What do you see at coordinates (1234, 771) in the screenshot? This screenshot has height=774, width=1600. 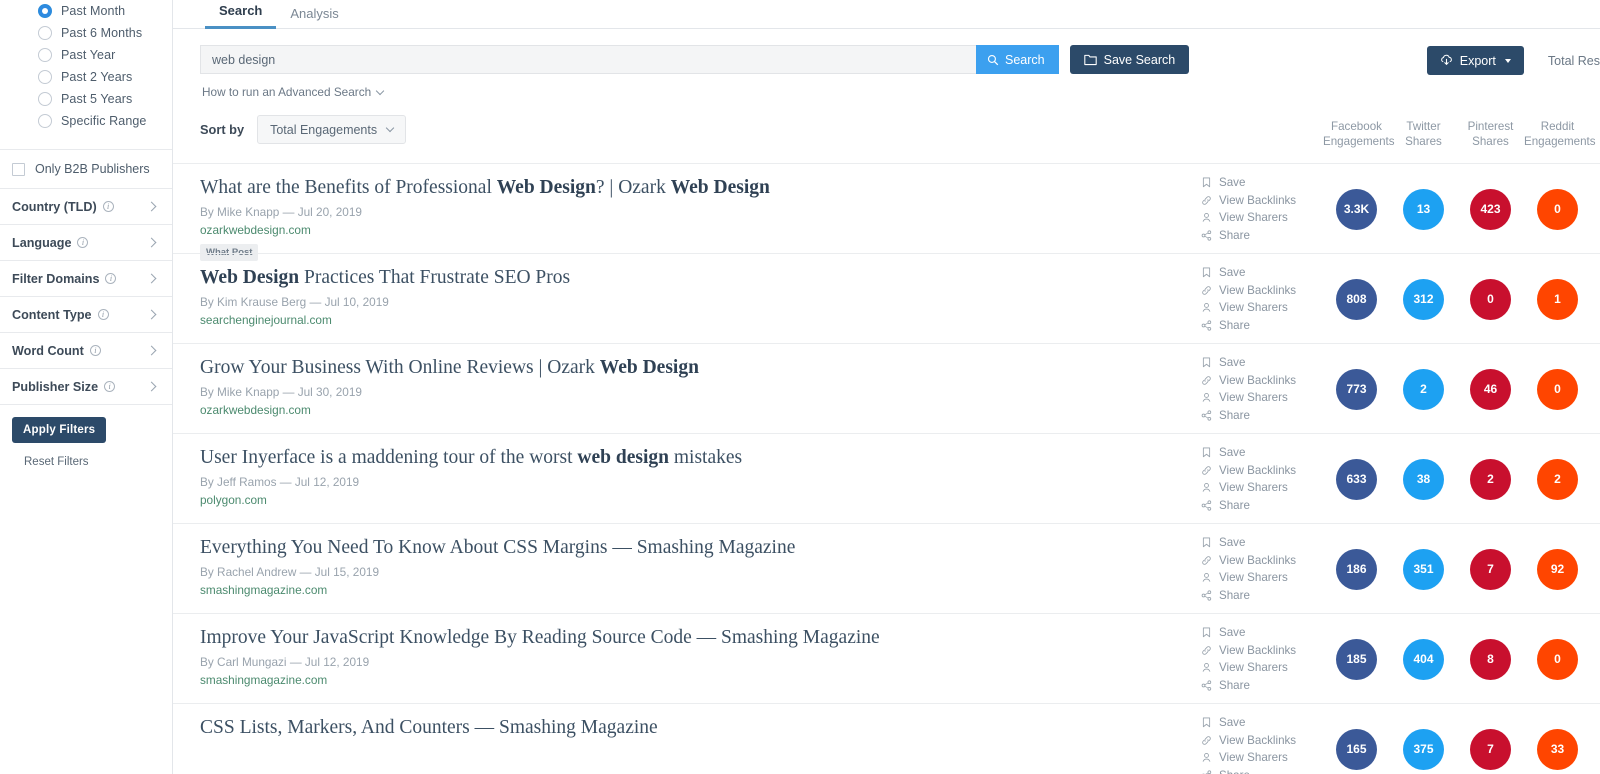 I see `action-label: Share` at bounding box center [1234, 771].